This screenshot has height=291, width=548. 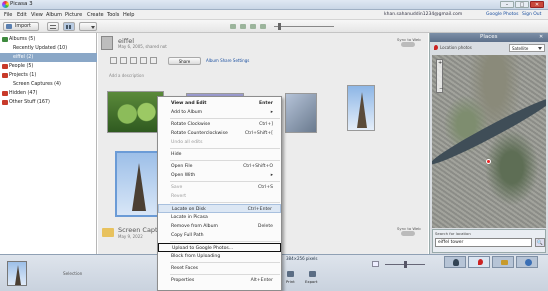 I want to click on places-search-input: eiffel tower, so click(x=483, y=242).